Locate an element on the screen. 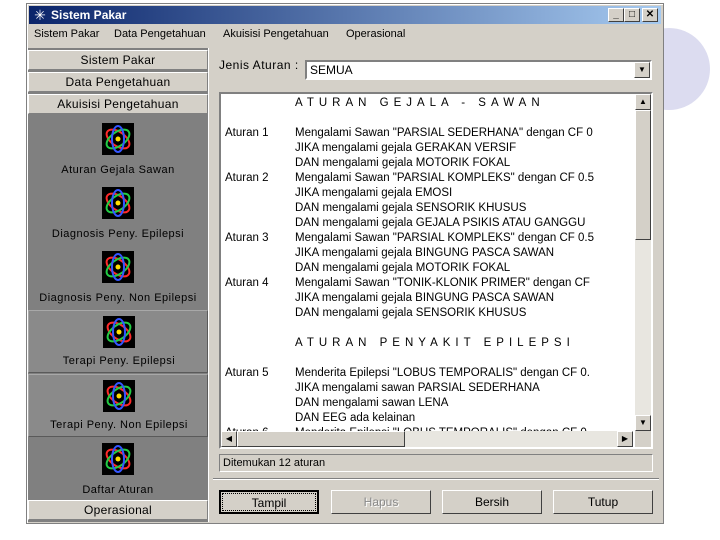 The height and width of the screenshot is (540, 720). bersih-button: Bersih is located at coordinates (492, 502).